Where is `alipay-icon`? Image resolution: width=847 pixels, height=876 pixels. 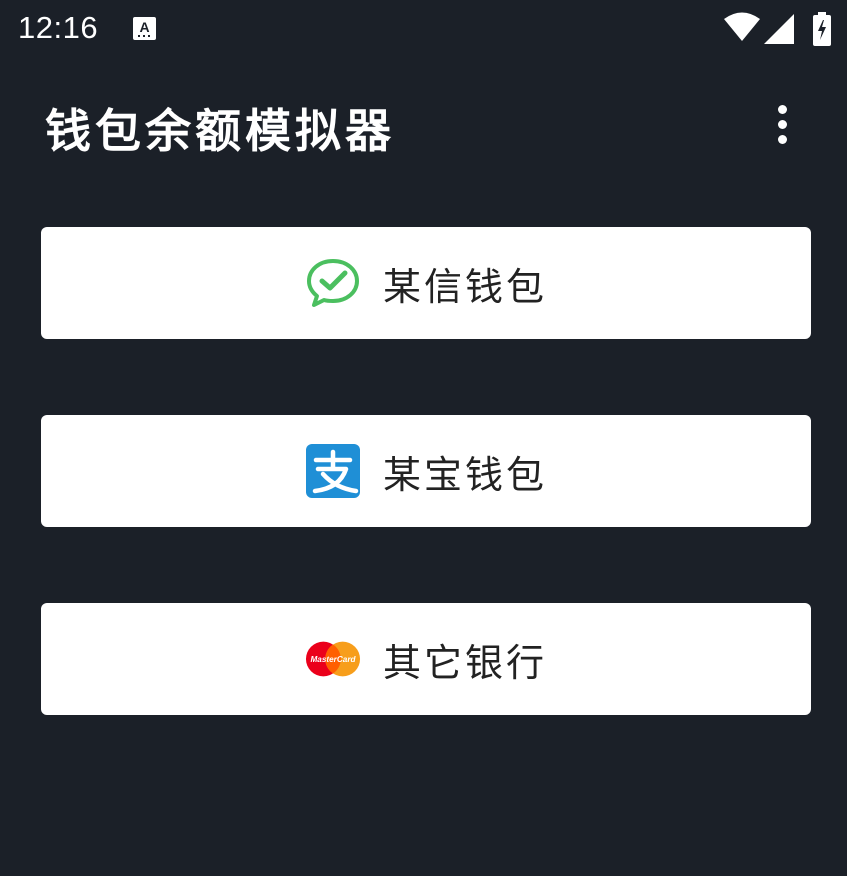
alipay-icon is located at coordinates (333, 471).